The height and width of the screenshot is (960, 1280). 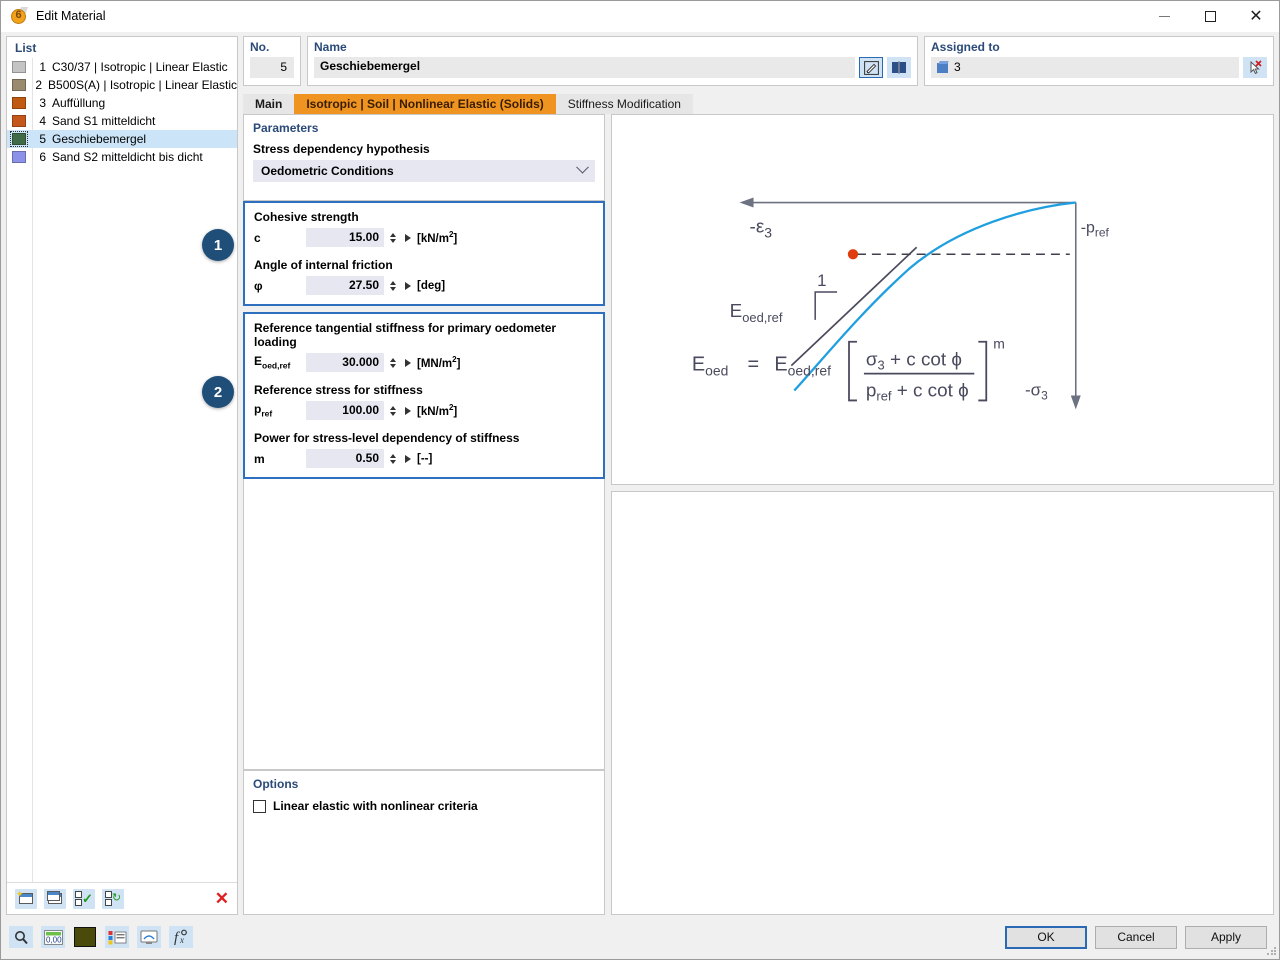 I want to click on cohesive-strength-unit: [kN/m2], so click(x=437, y=237).